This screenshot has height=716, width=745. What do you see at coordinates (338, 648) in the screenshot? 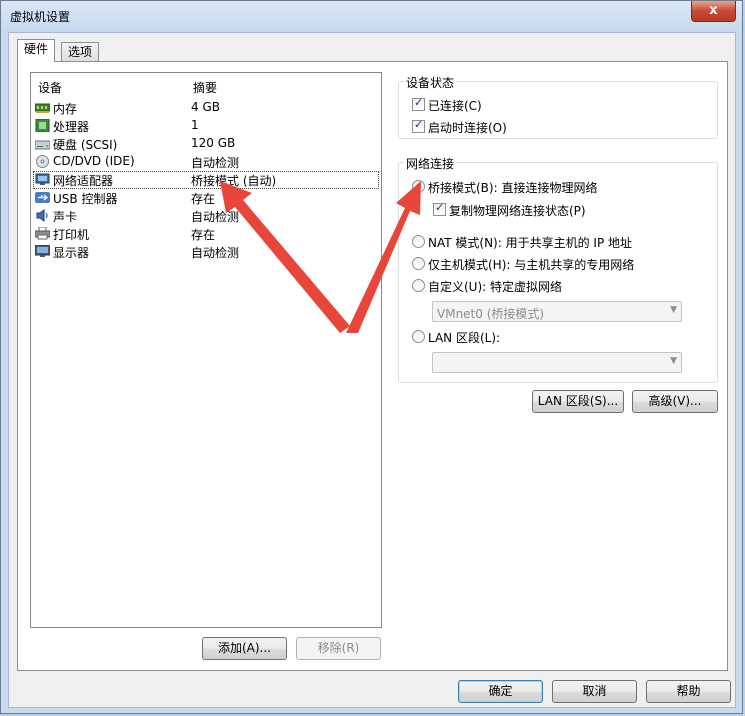
I see `remove-device-button: 移除(R)` at bounding box center [338, 648].